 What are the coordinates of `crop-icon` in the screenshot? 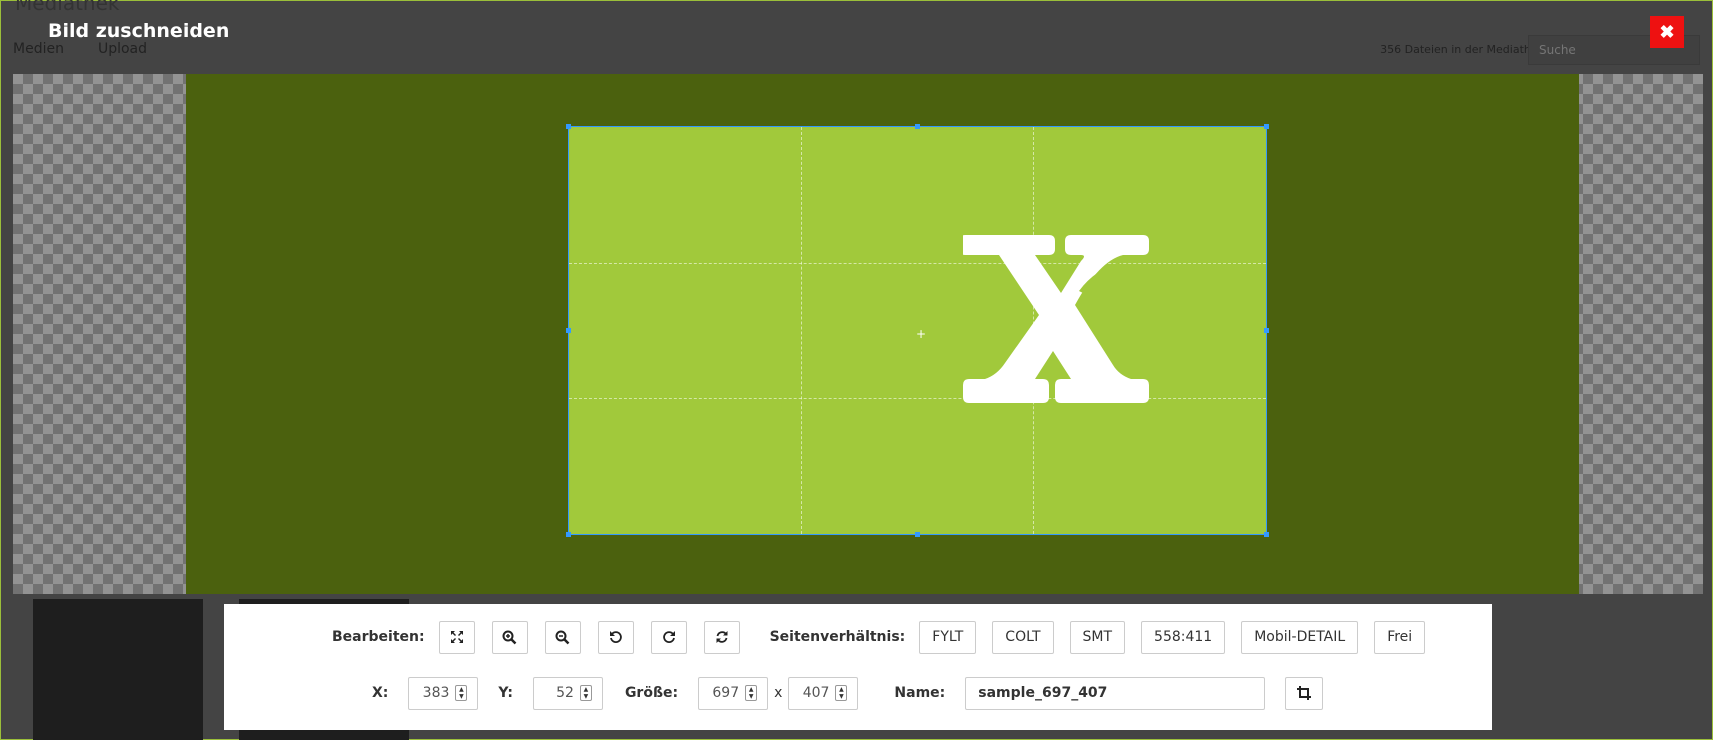 It's located at (1304, 693).